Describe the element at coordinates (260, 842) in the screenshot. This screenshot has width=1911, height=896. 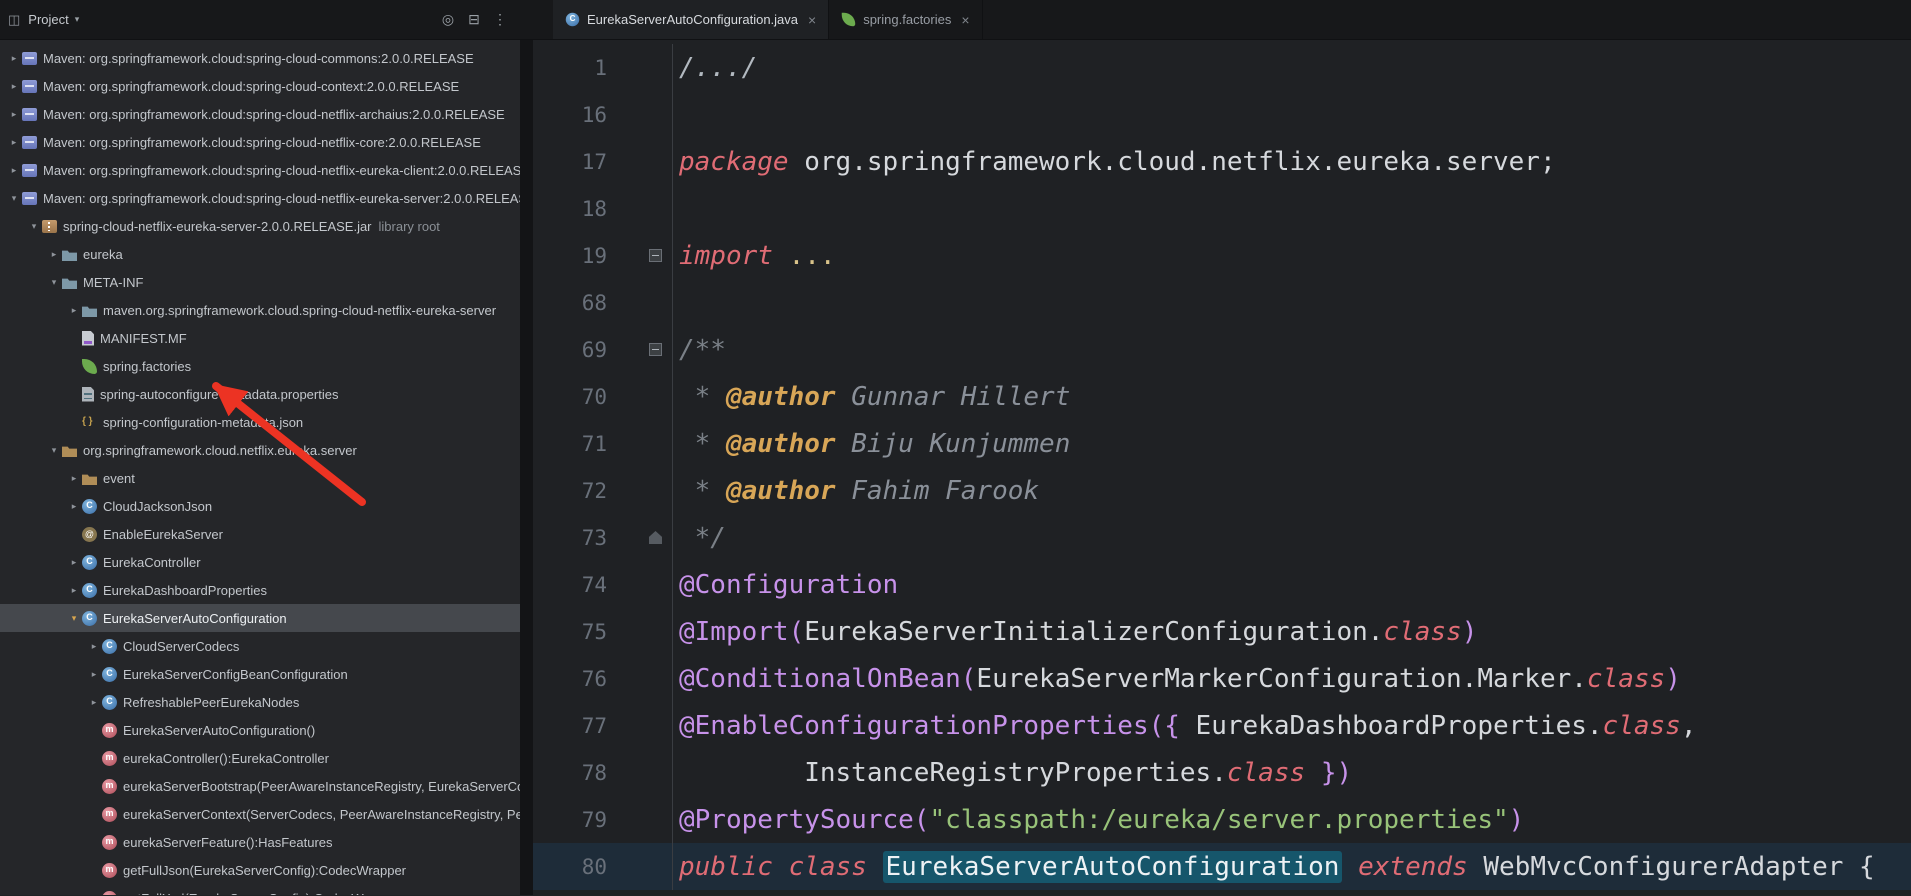
I see `tree-row-eurekaserverfeature: eurekaServerFeature():HasFeatures` at that location.